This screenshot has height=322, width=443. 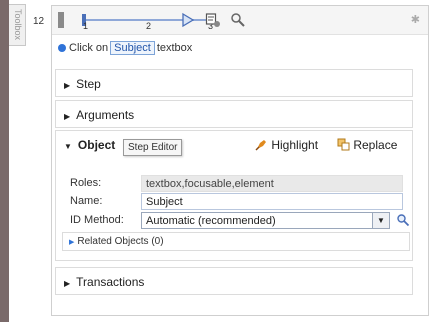 What do you see at coordinates (132, 48) in the screenshot?
I see `instruction-target: Subject` at bounding box center [132, 48].